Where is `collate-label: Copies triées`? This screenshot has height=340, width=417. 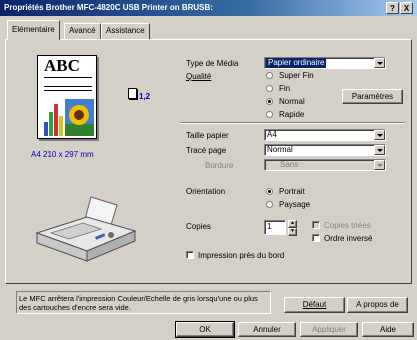 collate-label: Copies triées is located at coordinates (347, 225).